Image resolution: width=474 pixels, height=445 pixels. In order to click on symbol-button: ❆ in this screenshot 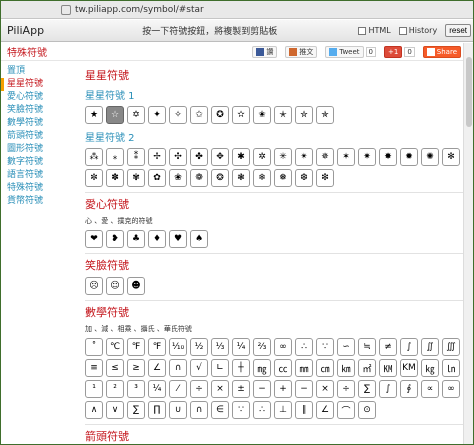, I will do `click(304, 178)`.